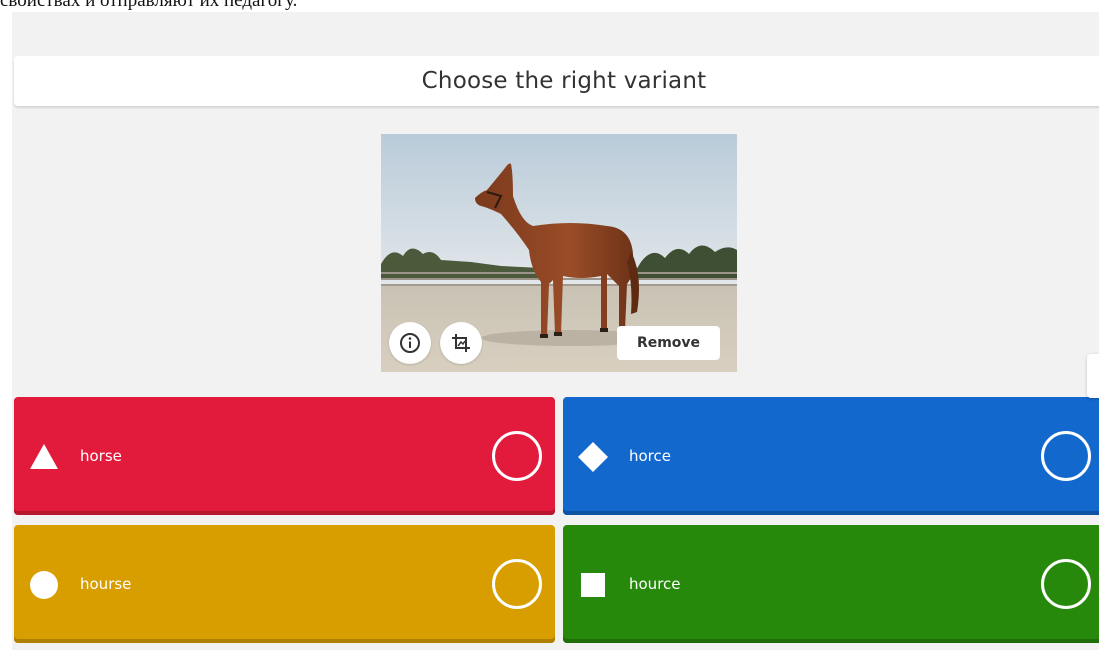  I want to click on answer-label-2: horce, so click(650, 456).